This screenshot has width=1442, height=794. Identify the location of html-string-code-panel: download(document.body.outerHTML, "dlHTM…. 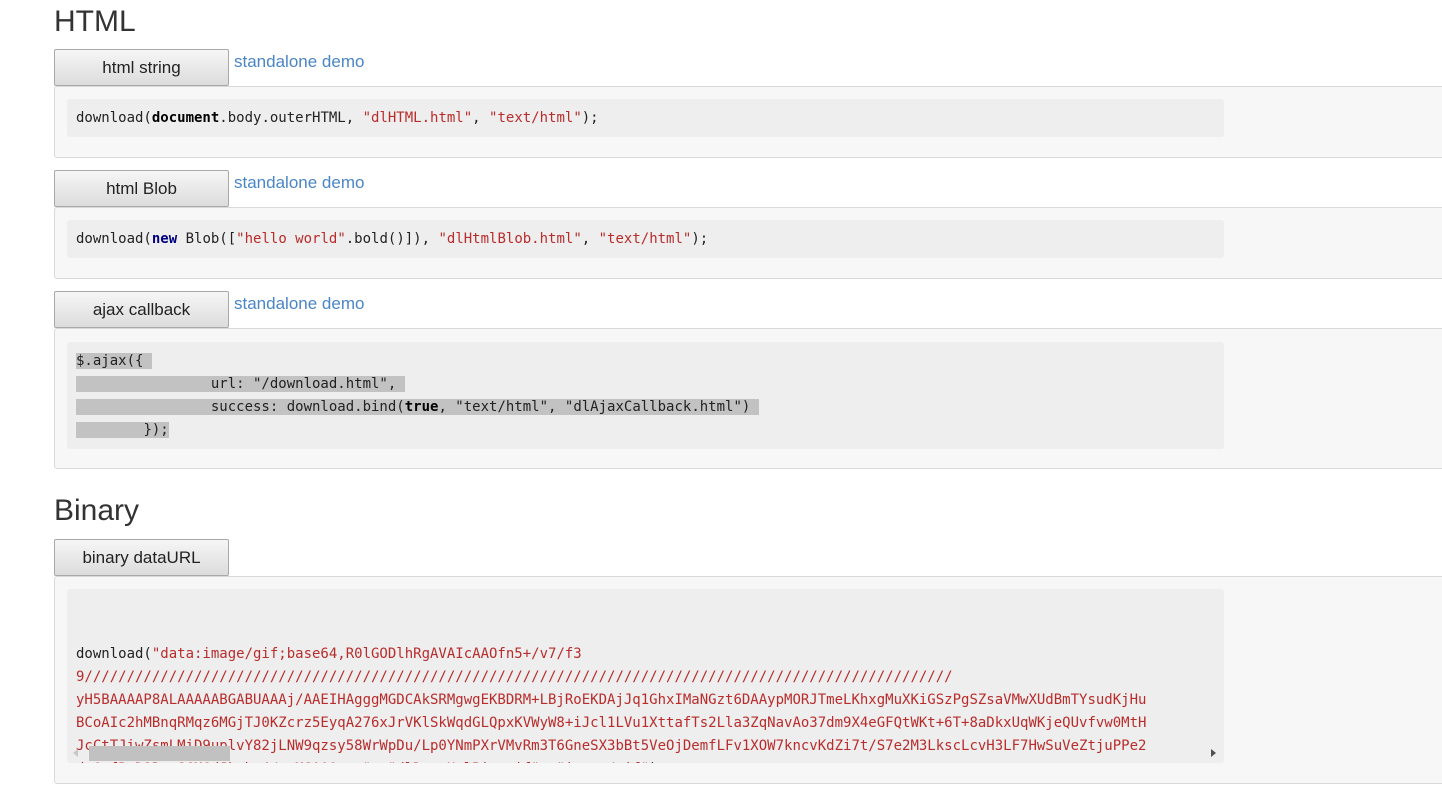
(748, 122).